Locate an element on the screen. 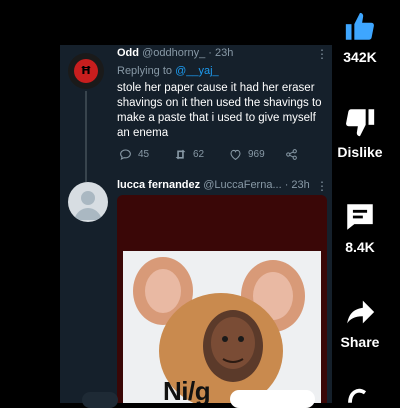 The width and height of the screenshot is (400, 408). media-caption: Ni/g is located at coordinates (187, 389).